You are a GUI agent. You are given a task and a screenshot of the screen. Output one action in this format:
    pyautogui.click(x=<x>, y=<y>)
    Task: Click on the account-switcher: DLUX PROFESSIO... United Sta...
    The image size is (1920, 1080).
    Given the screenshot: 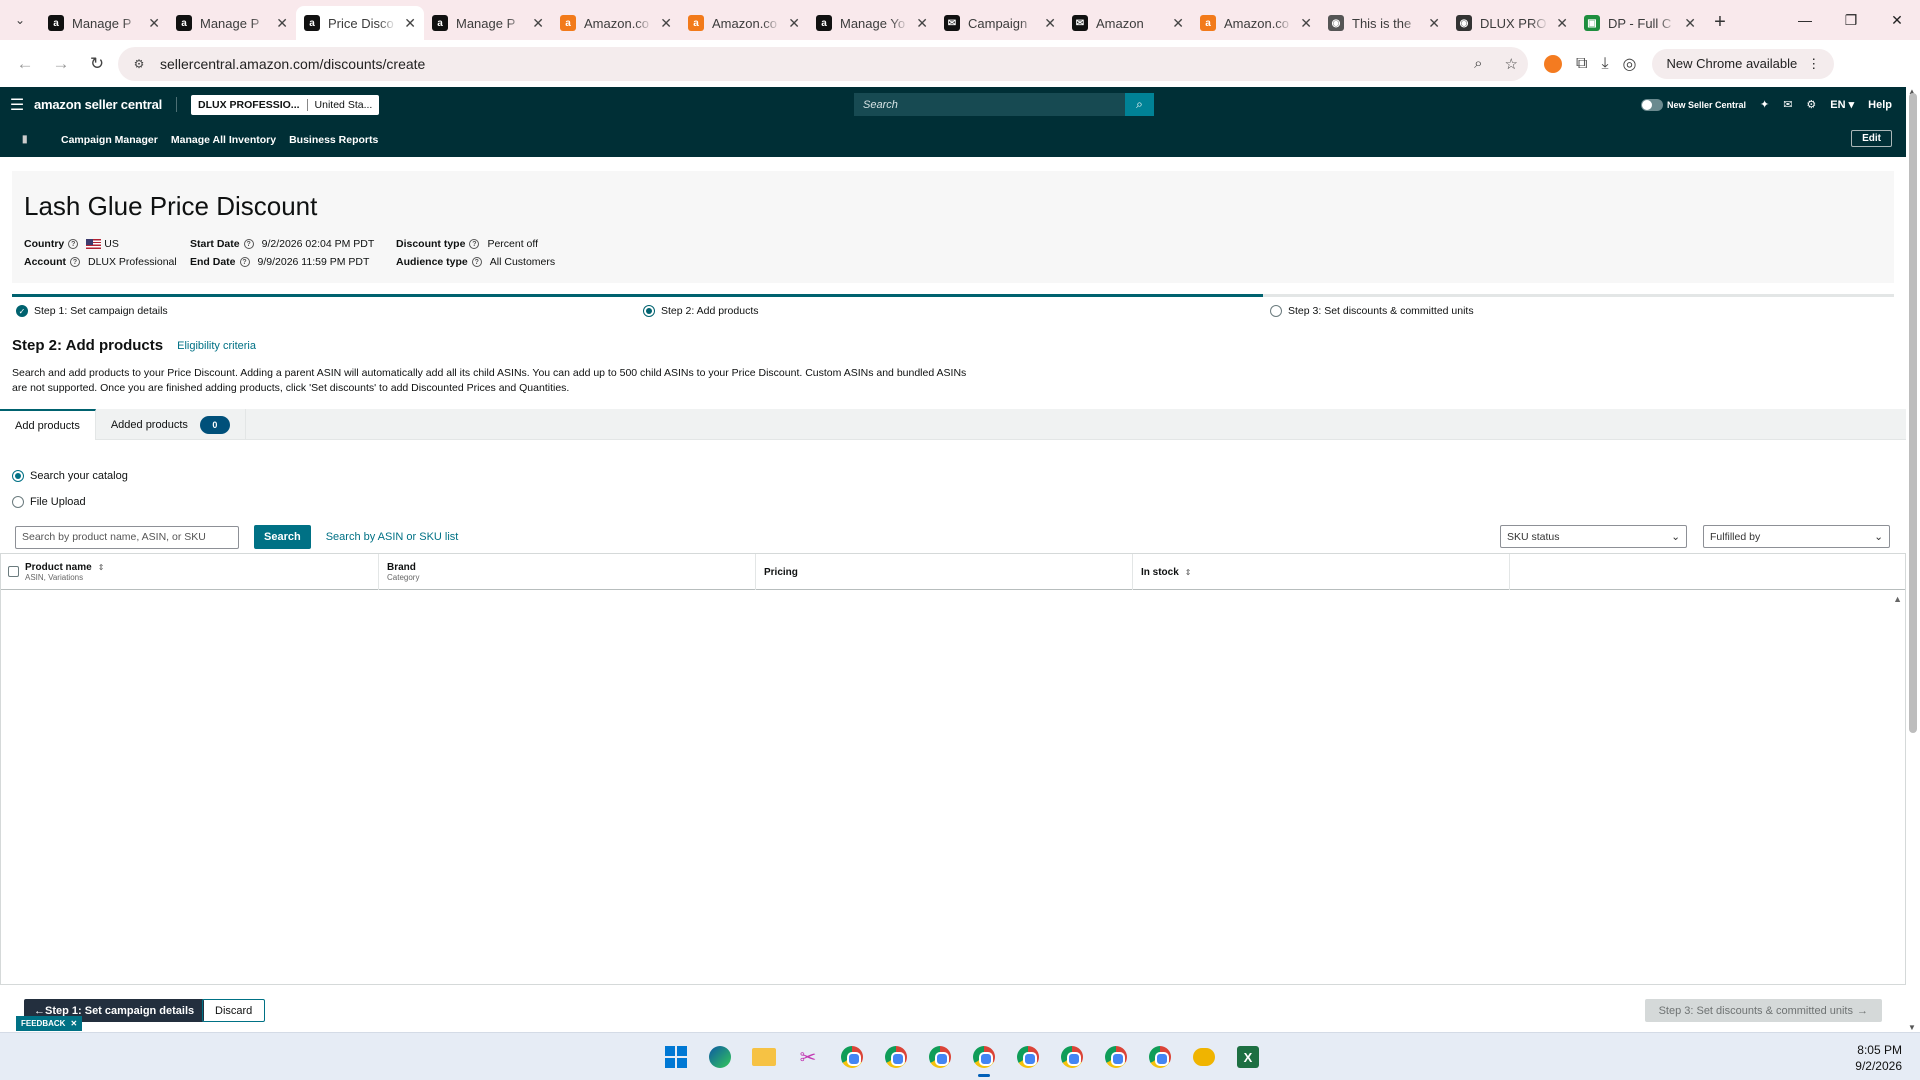 What is the action you would take?
    pyautogui.click(x=285, y=104)
    